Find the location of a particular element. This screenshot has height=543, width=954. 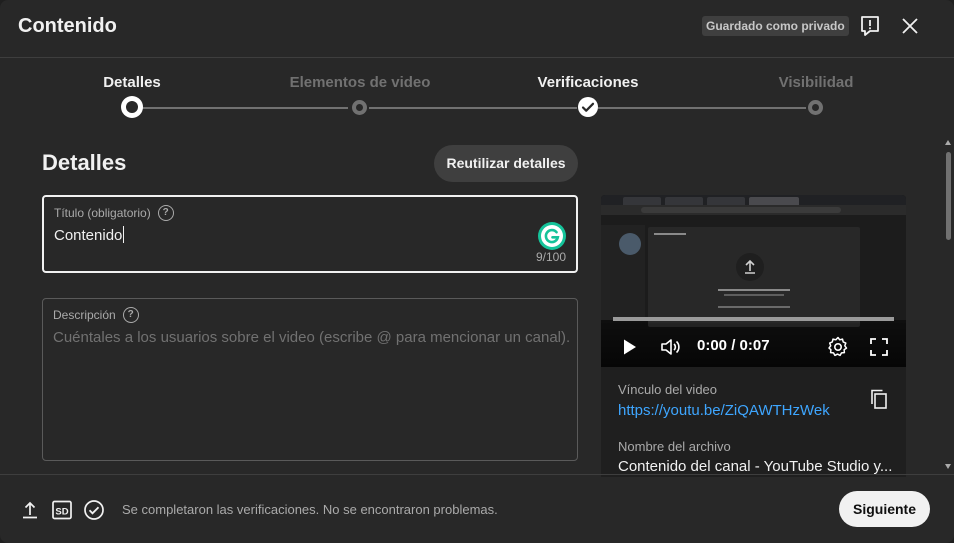

copy-icon is located at coordinates (879, 399).